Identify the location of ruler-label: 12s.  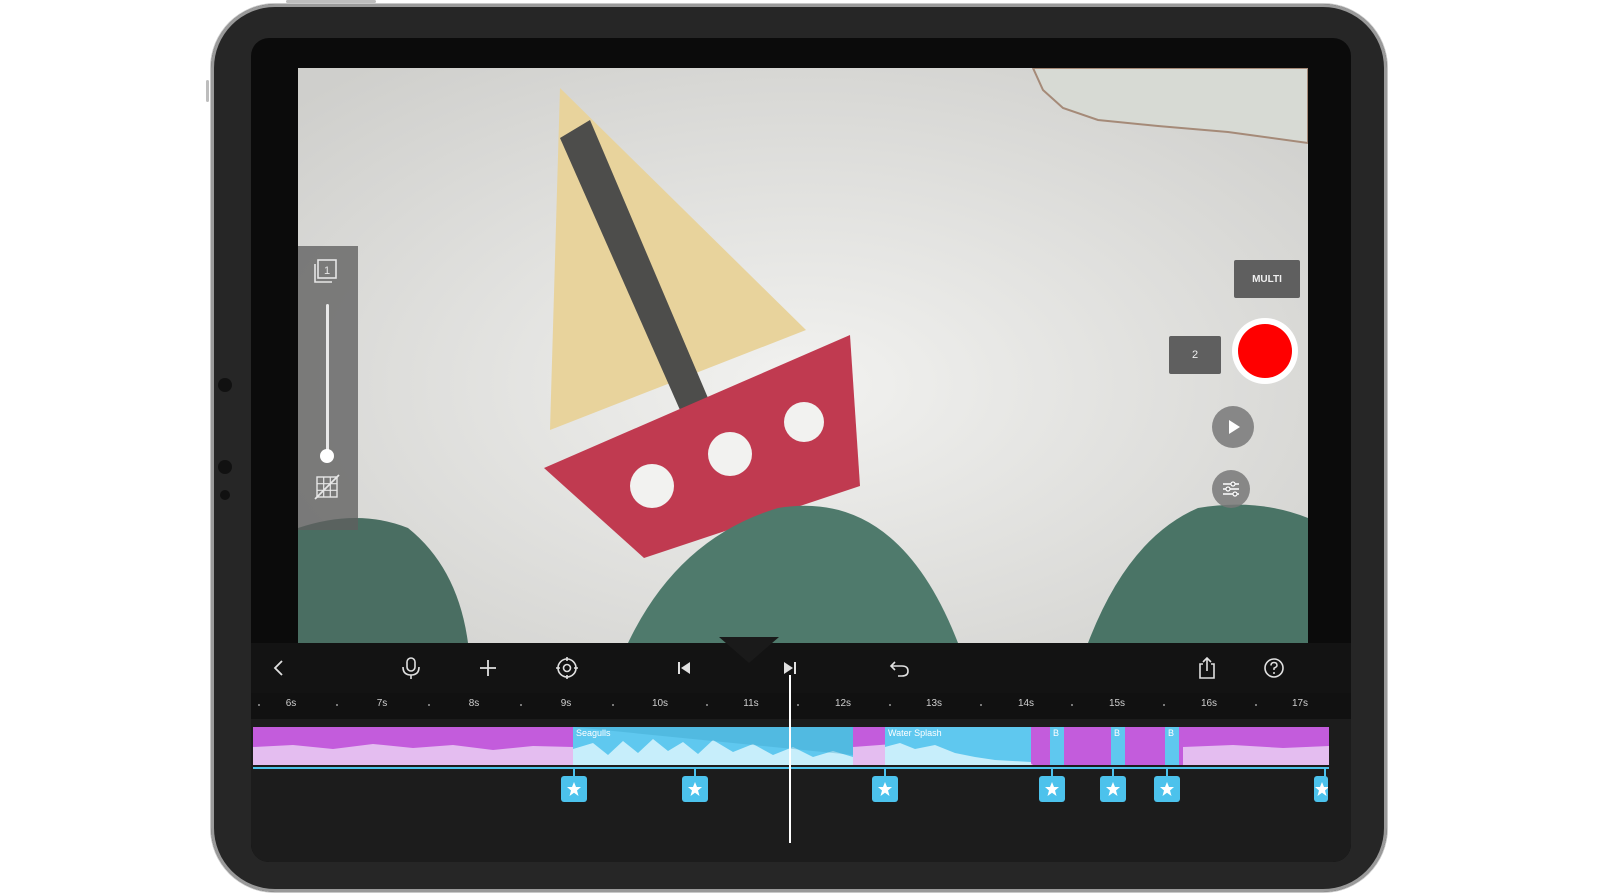
(843, 703).